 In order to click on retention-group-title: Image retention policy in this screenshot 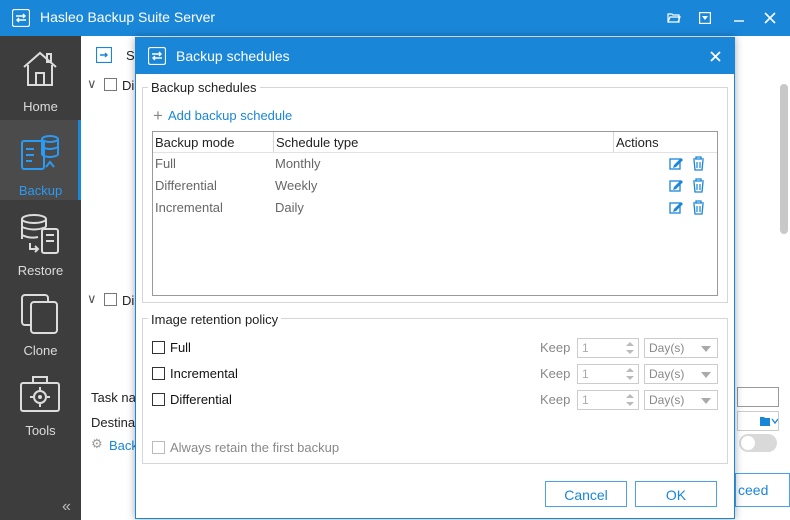, I will do `click(215, 319)`.